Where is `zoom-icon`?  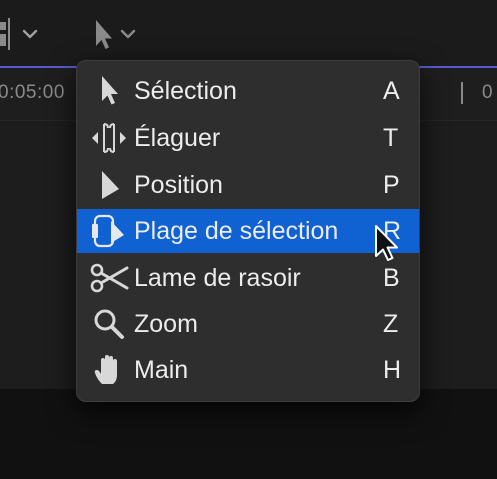 zoom-icon is located at coordinates (109, 324).